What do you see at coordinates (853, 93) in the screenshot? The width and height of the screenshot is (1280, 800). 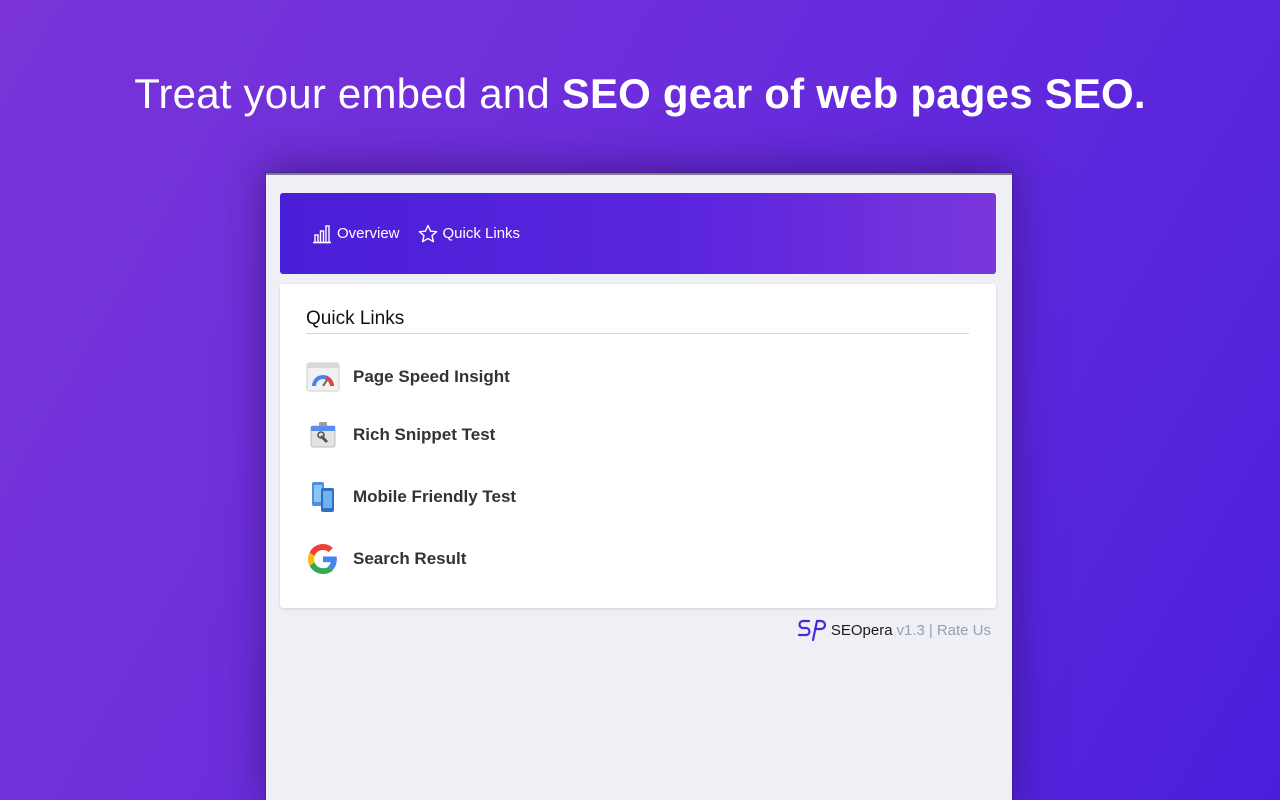 I see `headline-bold: SEO gear of web pages SEO.` at bounding box center [853, 93].